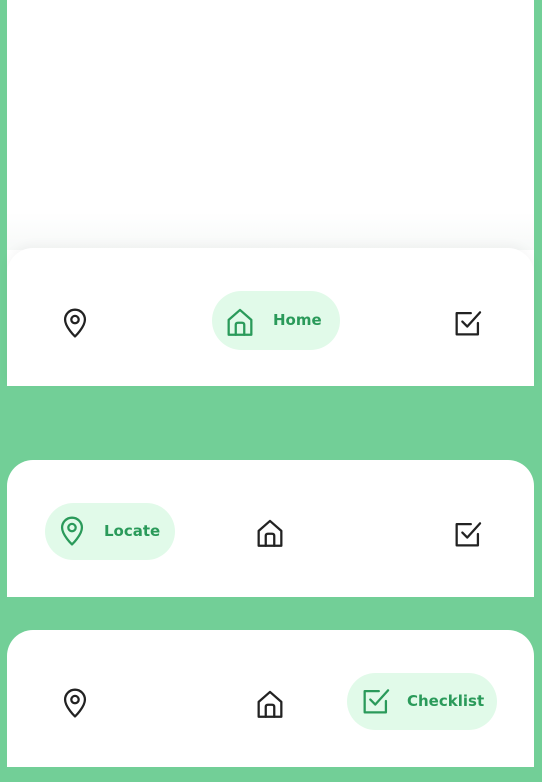 Image resolution: width=542 pixels, height=782 pixels. I want to click on nav-item-locate-label: Locate, so click(132, 531).